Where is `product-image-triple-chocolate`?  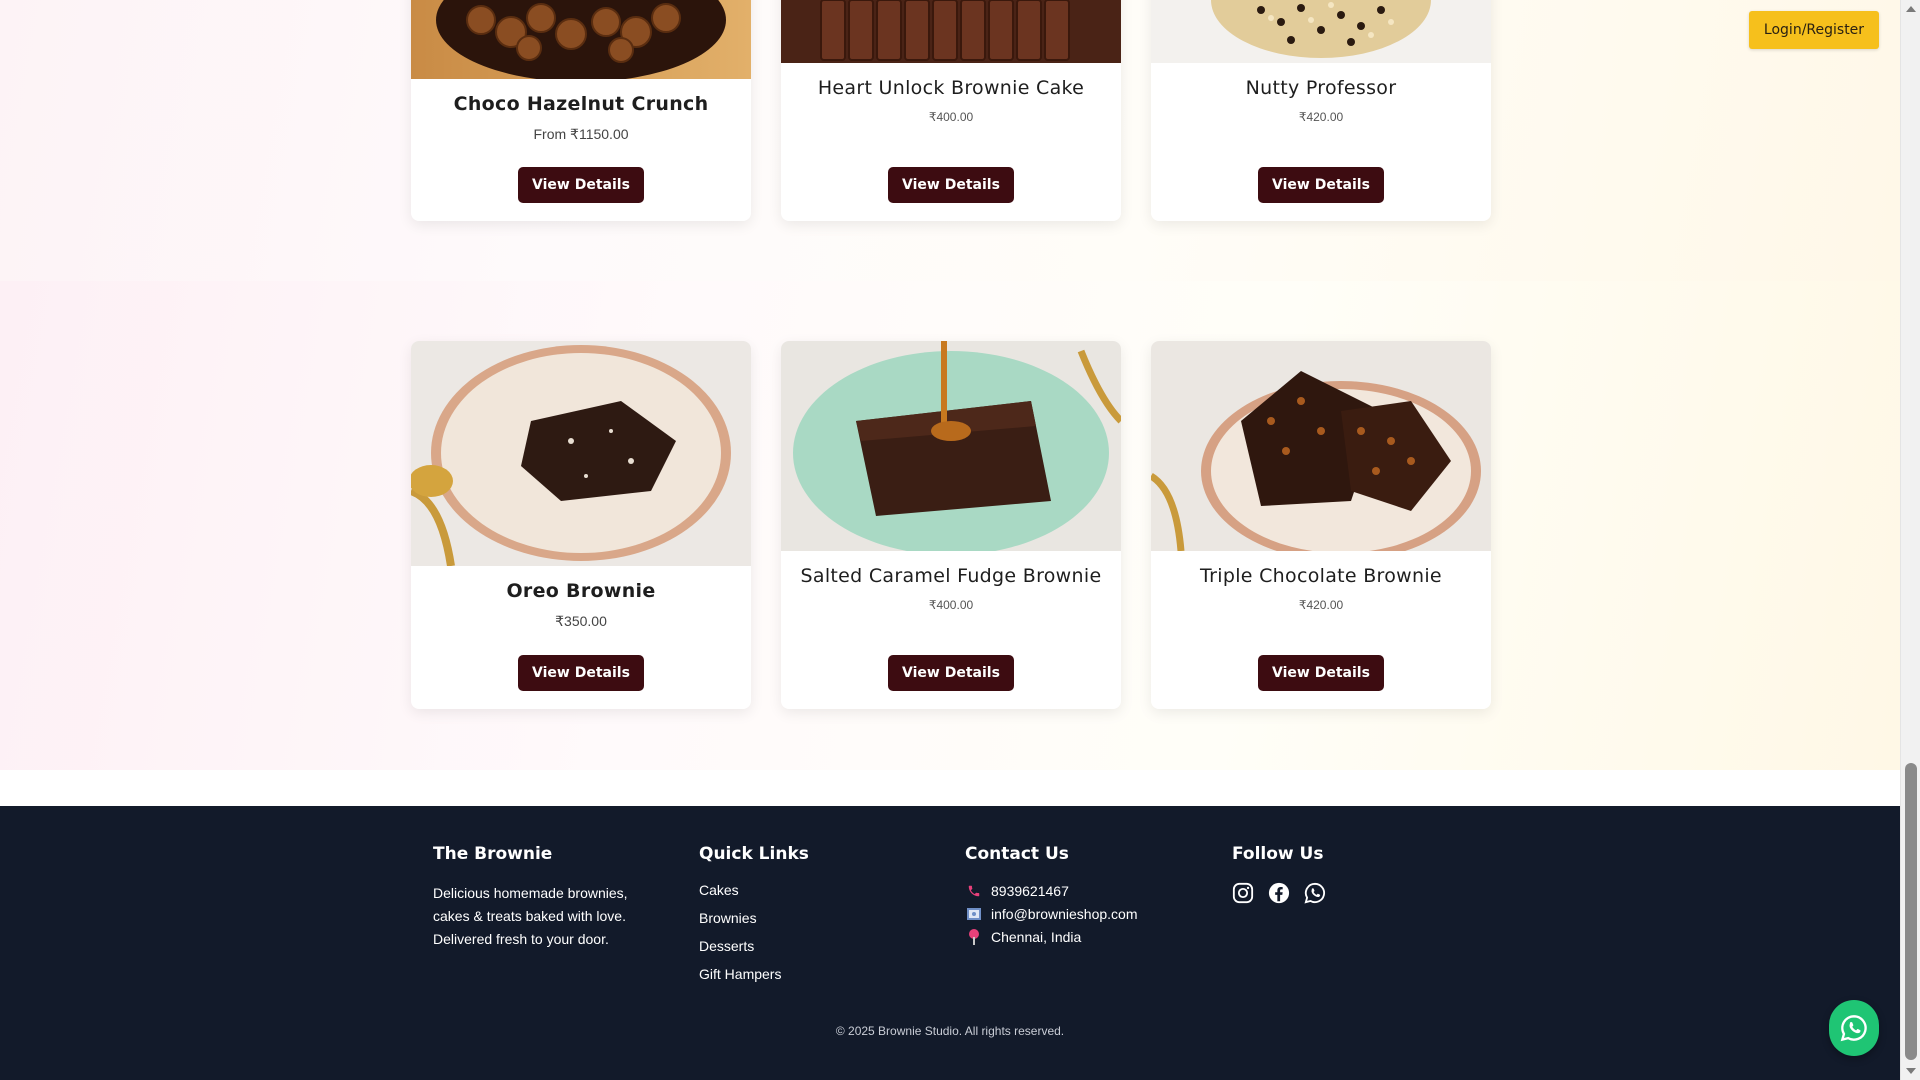
product-image-triple-chocolate is located at coordinates (1321, 446).